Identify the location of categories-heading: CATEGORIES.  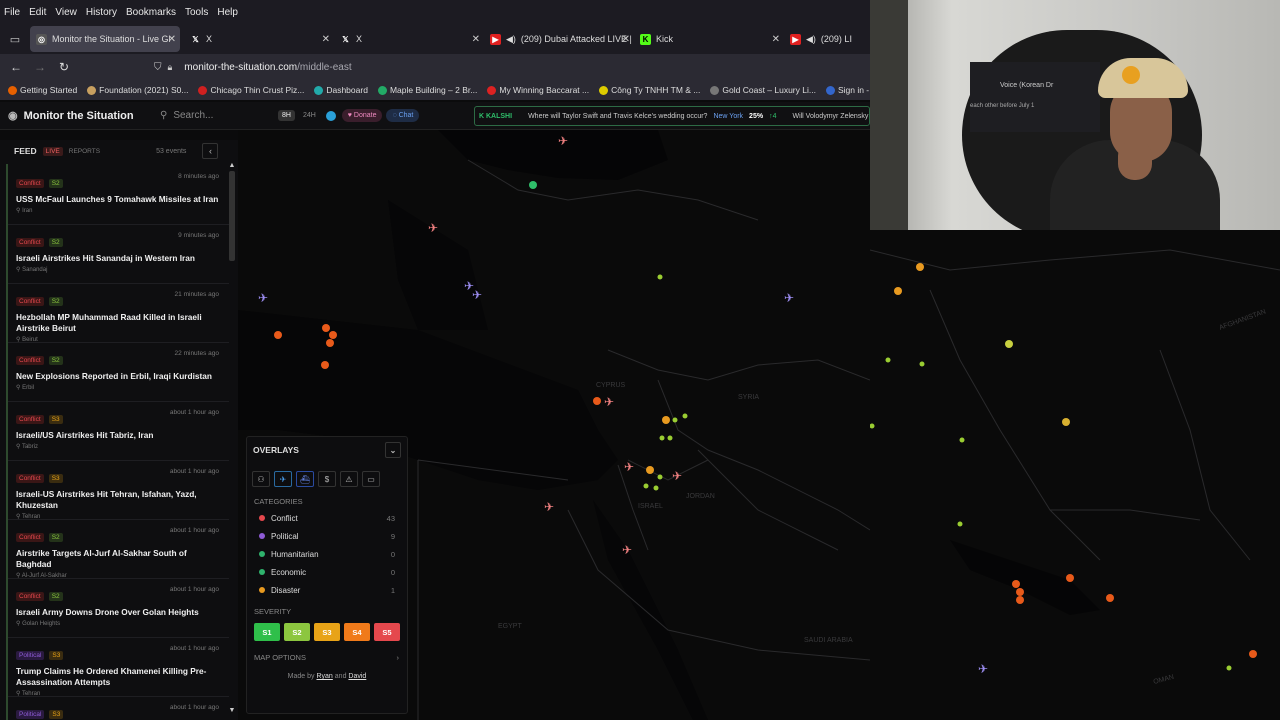
(327, 501).